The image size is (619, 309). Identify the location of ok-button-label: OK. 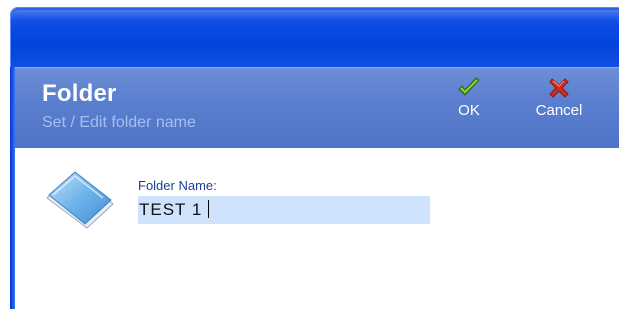
(469, 110).